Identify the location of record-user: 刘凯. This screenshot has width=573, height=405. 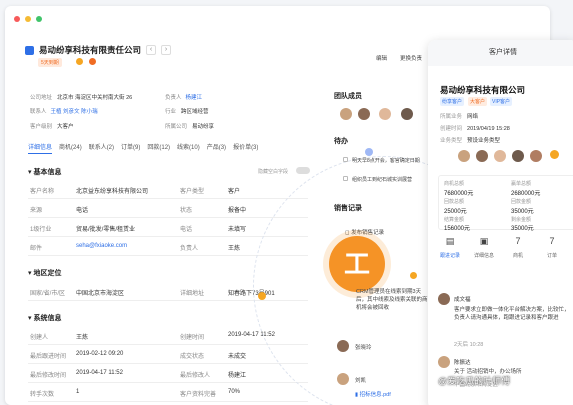
(361, 381).